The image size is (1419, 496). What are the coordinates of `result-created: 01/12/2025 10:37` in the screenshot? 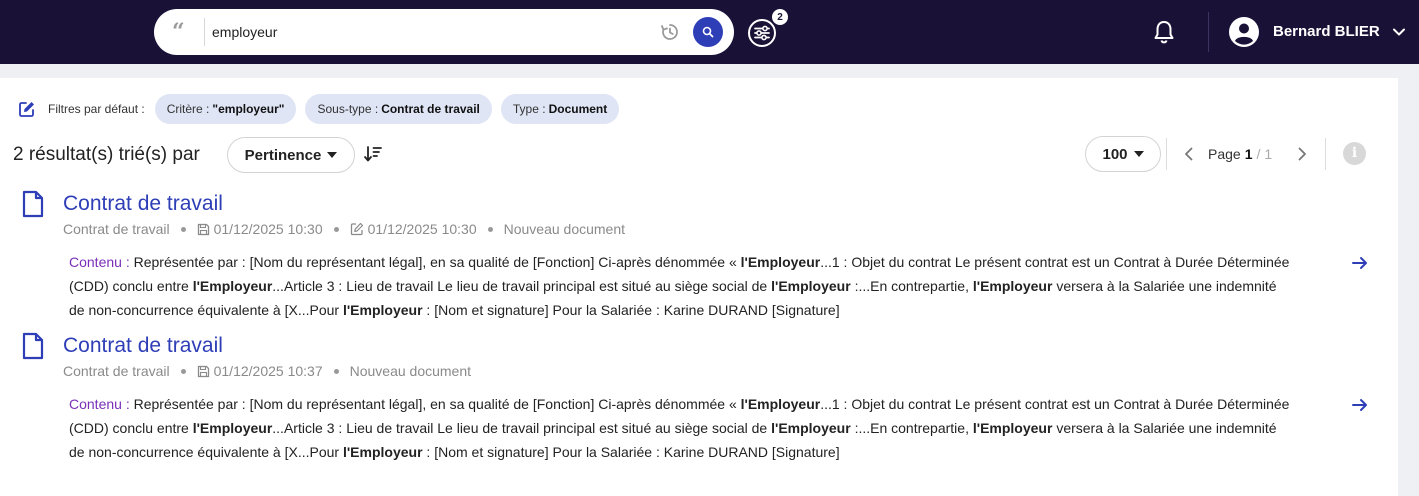 It's located at (268, 371).